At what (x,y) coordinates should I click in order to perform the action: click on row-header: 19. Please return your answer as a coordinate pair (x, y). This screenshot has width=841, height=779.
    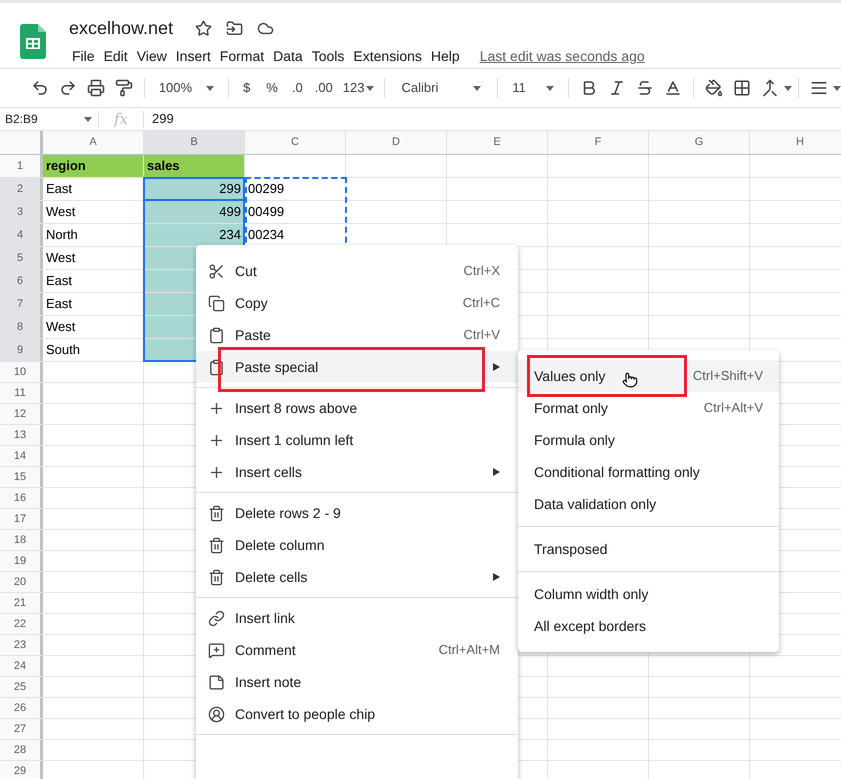
    Looking at the image, I should click on (21, 561).